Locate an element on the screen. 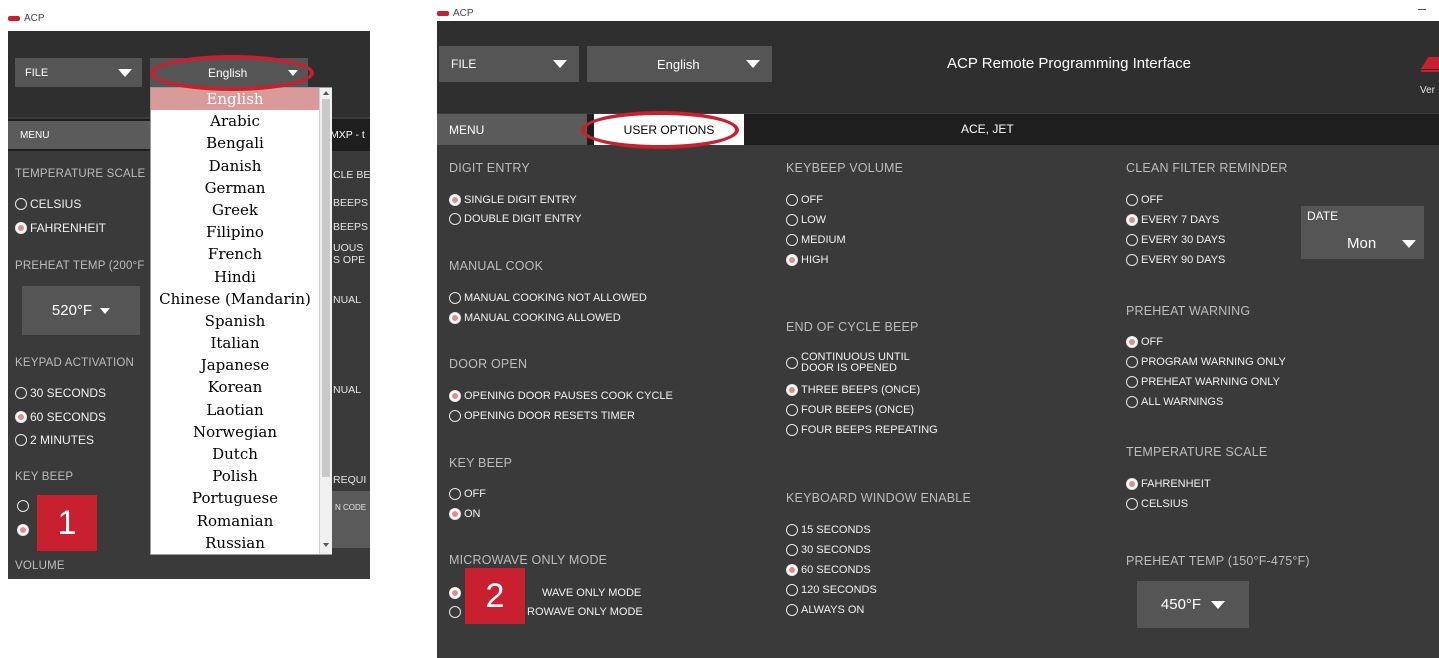 This screenshot has height=658, width=1439. option-label: OFF is located at coordinates (475, 494).